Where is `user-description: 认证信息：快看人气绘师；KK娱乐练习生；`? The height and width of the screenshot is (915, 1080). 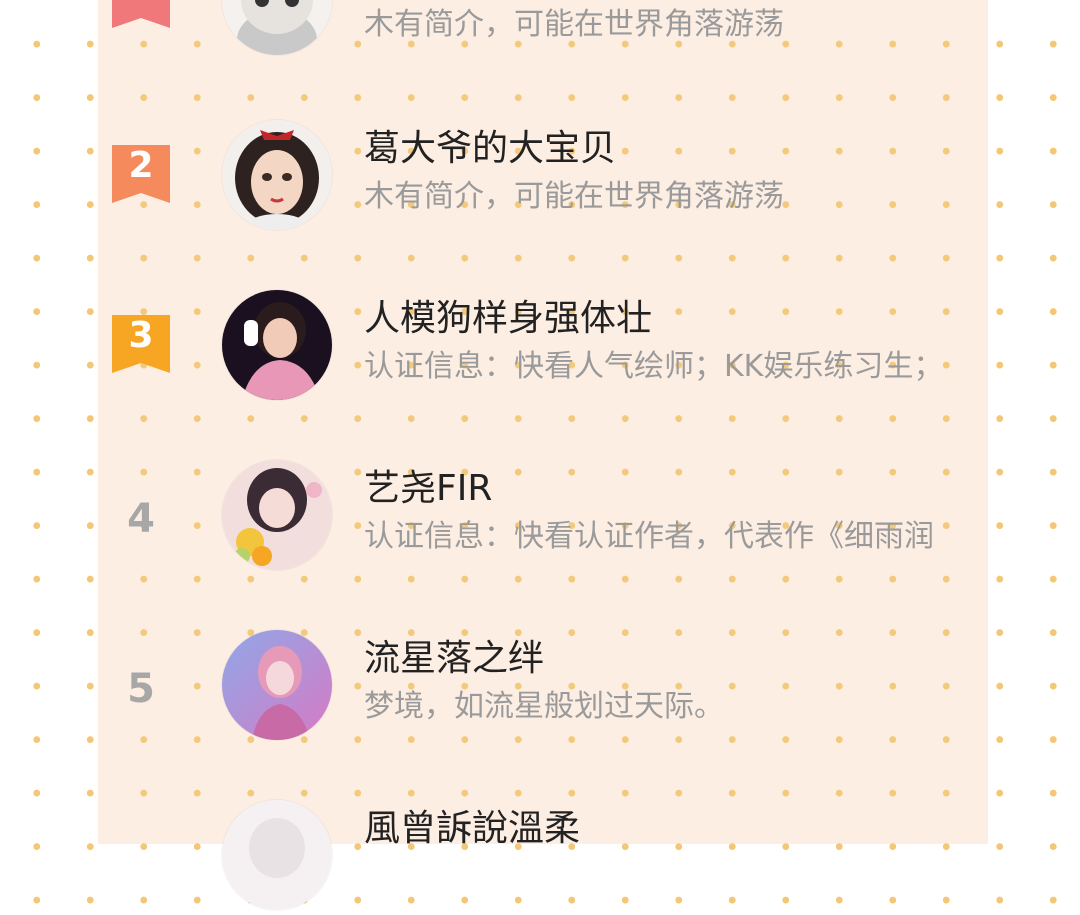 user-description: 认证信息：快看人气绘师；KK娱乐练习生； is located at coordinates (654, 366).